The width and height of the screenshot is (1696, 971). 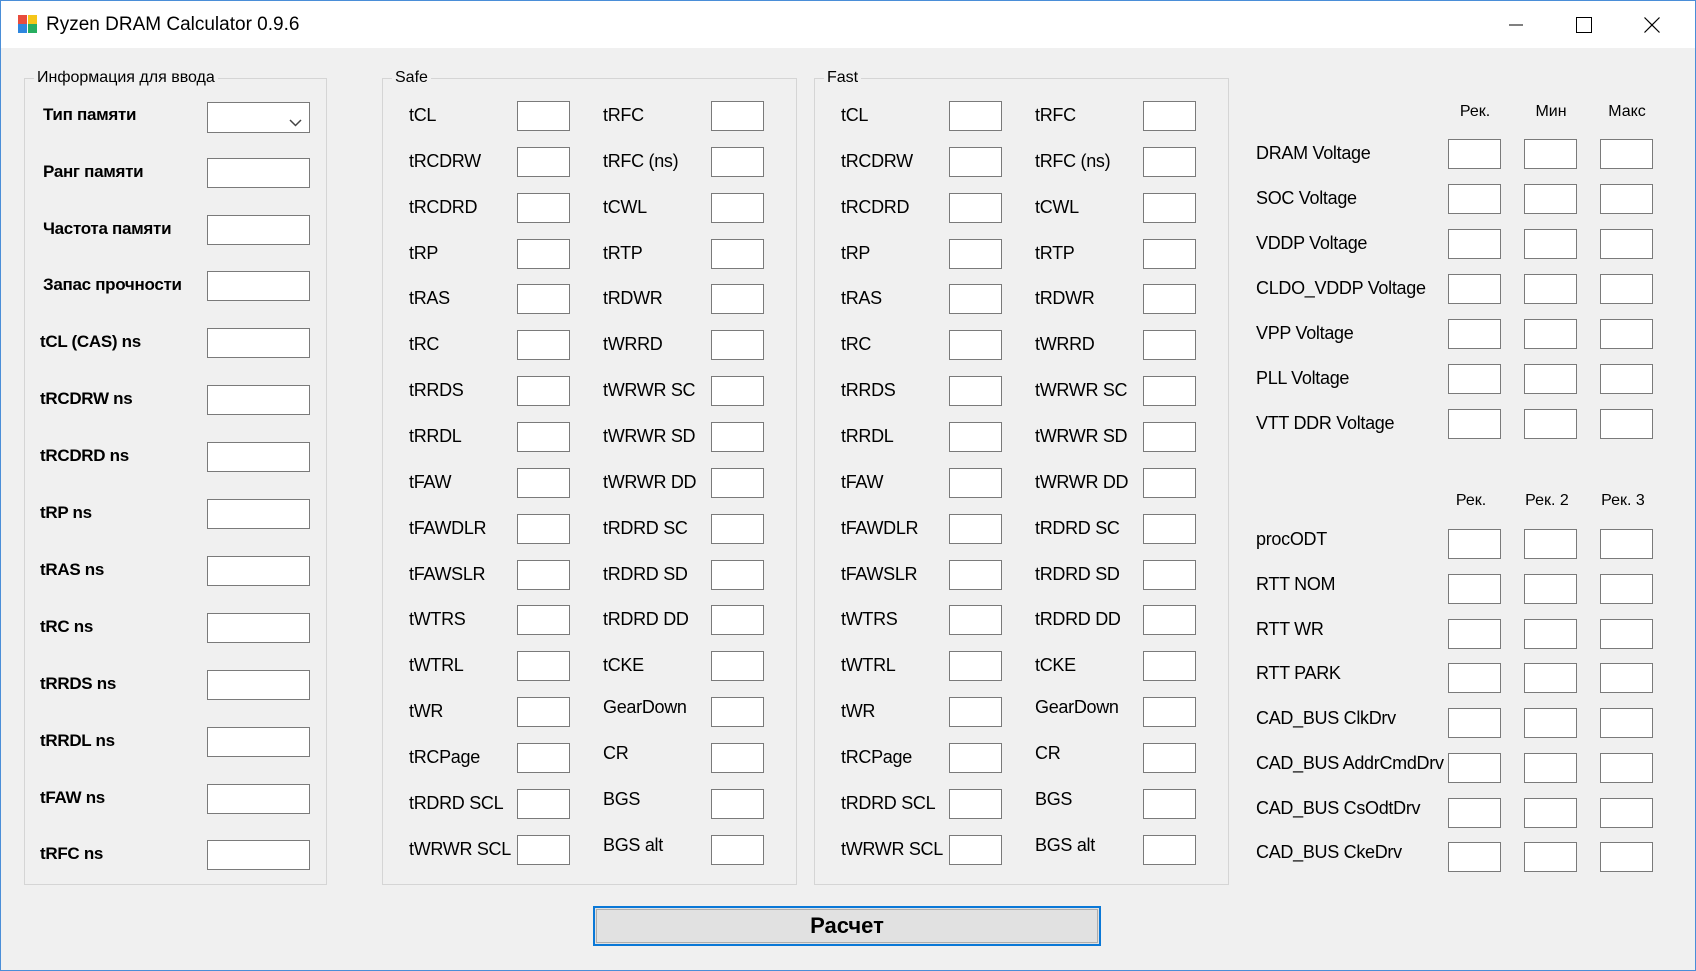 I want to click on minimize-button, so click(x=1516, y=24).